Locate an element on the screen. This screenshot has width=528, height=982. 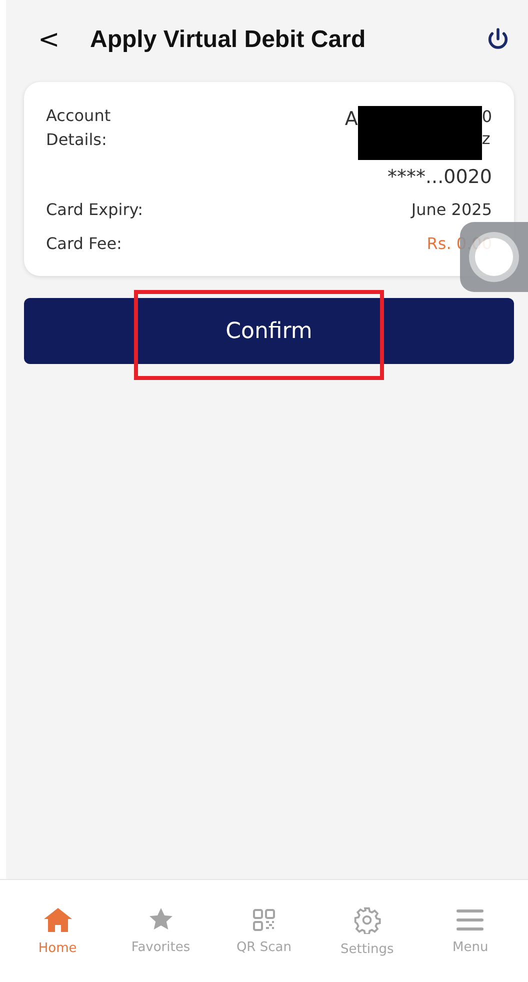
detail-label: Card Expiry: is located at coordinates (94, 209).